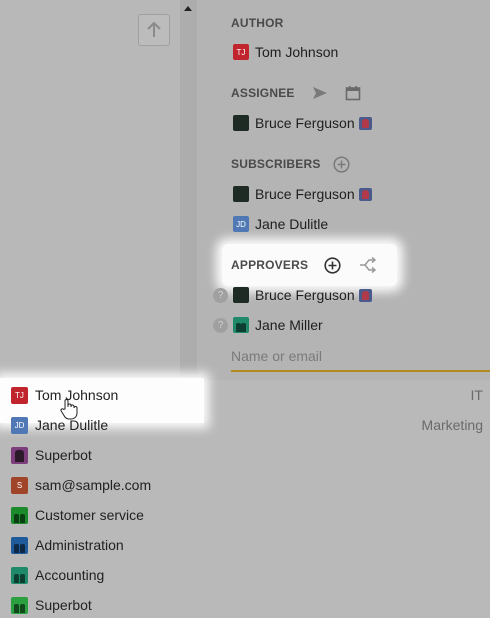 The image size is (490, 618). Describe the element at coordinates (70, 575) in the screenshot. I see `dropdown-item-label: Accounting` at that location.